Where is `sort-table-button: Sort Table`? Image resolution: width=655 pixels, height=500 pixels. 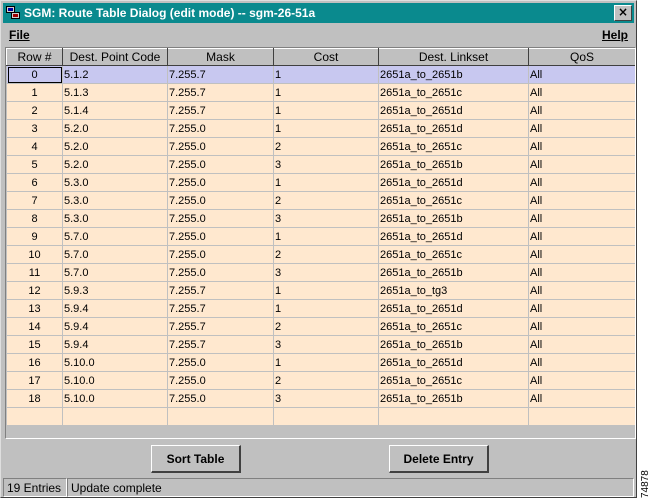 sort-table-button: Sort Table is located at coordinates (196, 459).